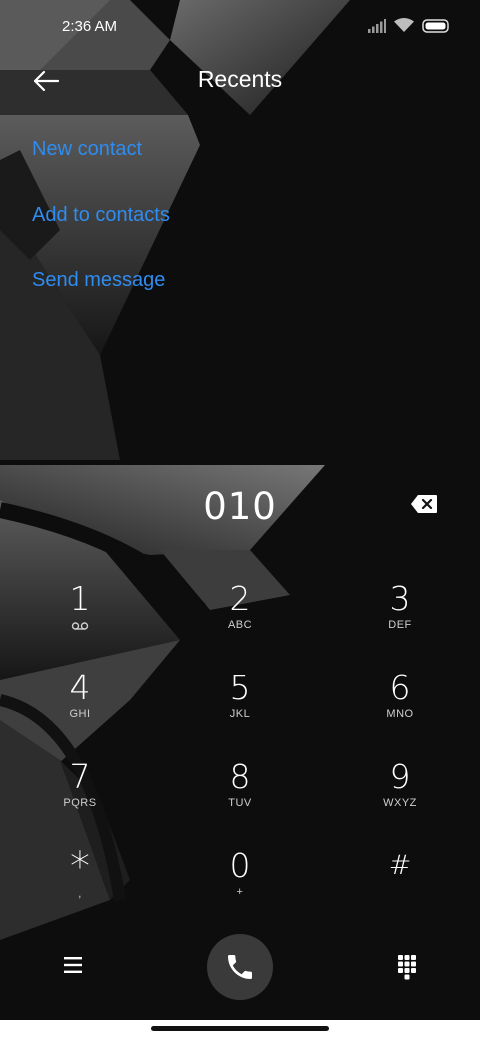  Describe the element at coordinates (240, 776) in the screenshot. I see `key-digit: 8` at that location.